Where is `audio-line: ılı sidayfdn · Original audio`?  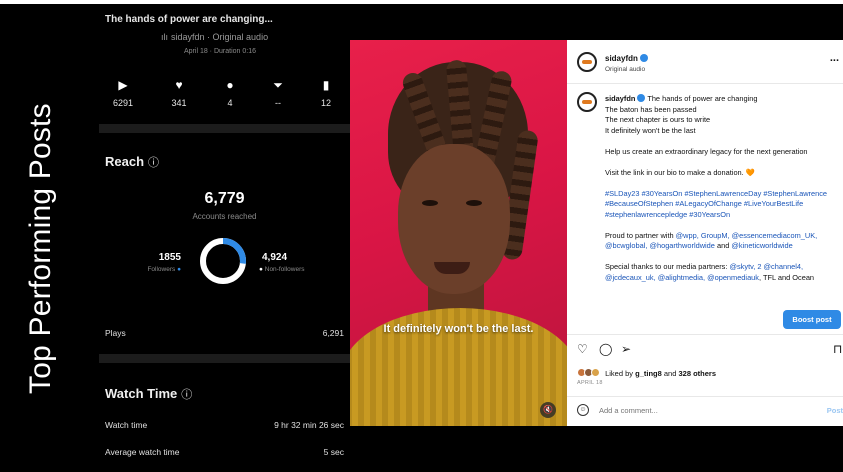
audio-line: ılı sidayfdn · Original audio is located at coordinates (214, 37).